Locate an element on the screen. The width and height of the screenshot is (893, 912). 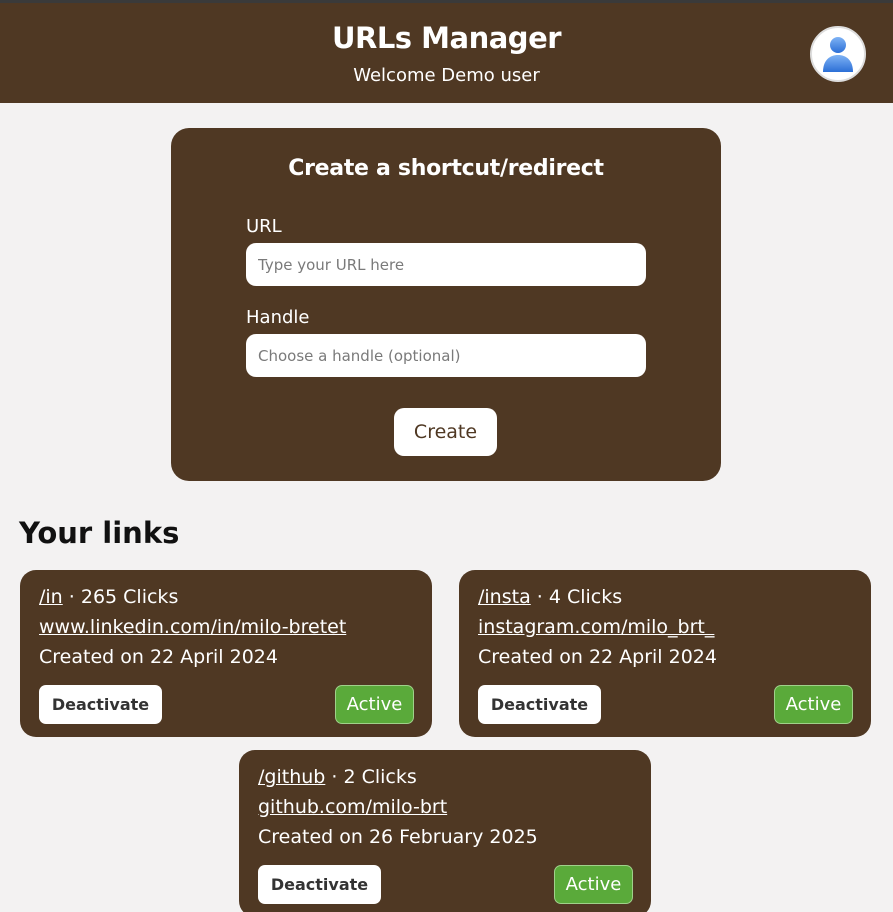
link-summary: /insta · 4 Clicks is located at coordinates (550, 597).